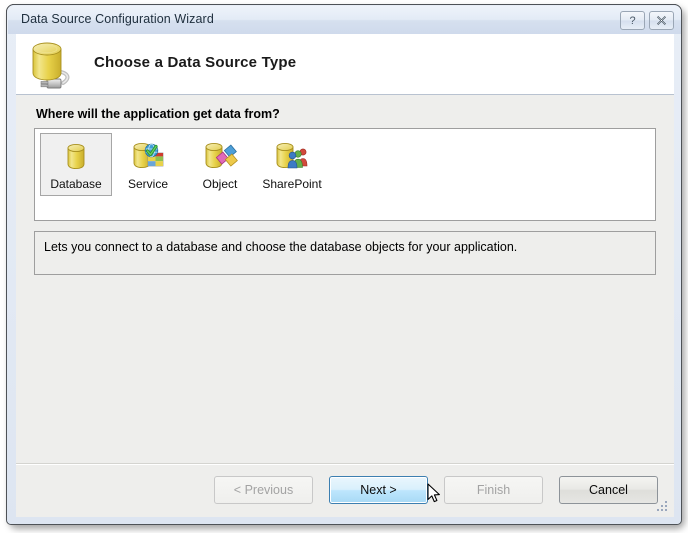 Image resolution: width=688 pixels, height=533 pixels. Describe the element at coordinates (378, 490) in the screenshot. I see `next-button: Next >` at that location.